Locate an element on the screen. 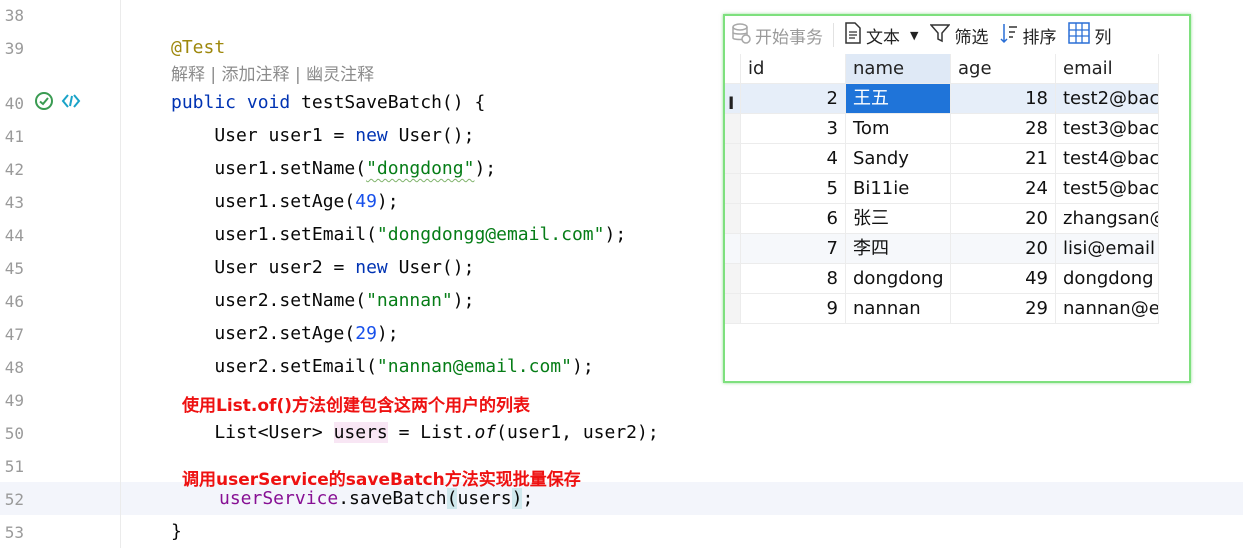 This screenshot has width=1243, height=548. sort-button: 排序 is located at coordinates (1028, 35).